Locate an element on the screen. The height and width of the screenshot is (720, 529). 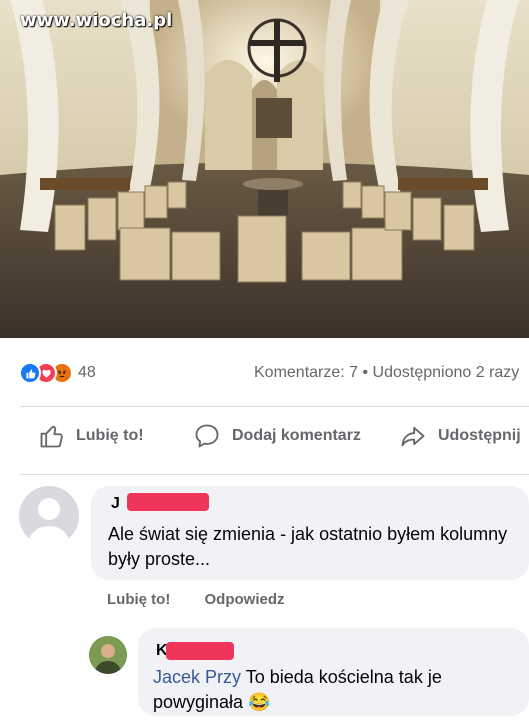
comment-author: J is located at coordinates (115, 504).